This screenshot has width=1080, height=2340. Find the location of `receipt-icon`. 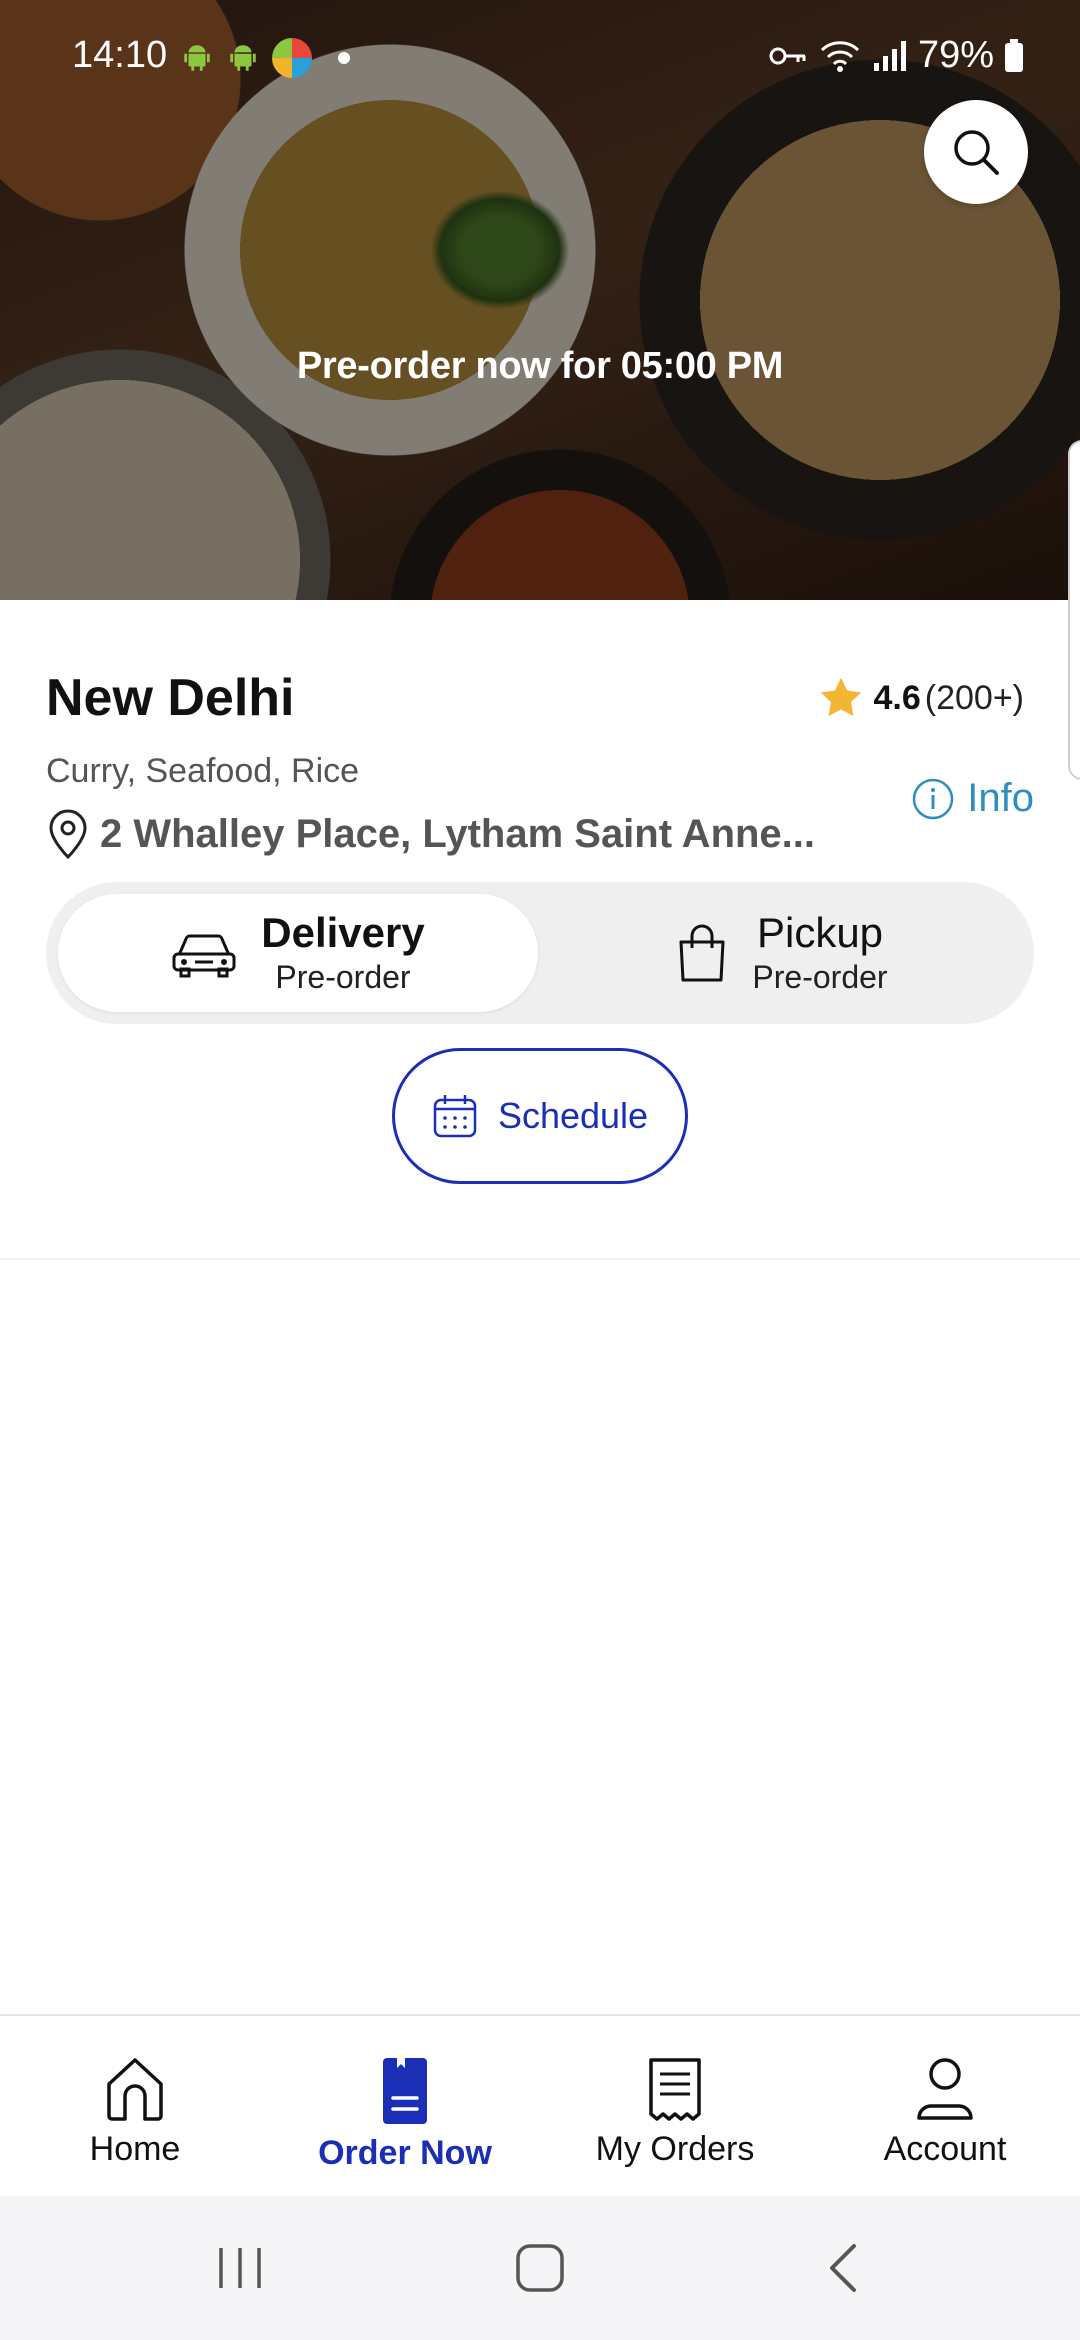

receipt-icon is located at coordinates (675, 2089).